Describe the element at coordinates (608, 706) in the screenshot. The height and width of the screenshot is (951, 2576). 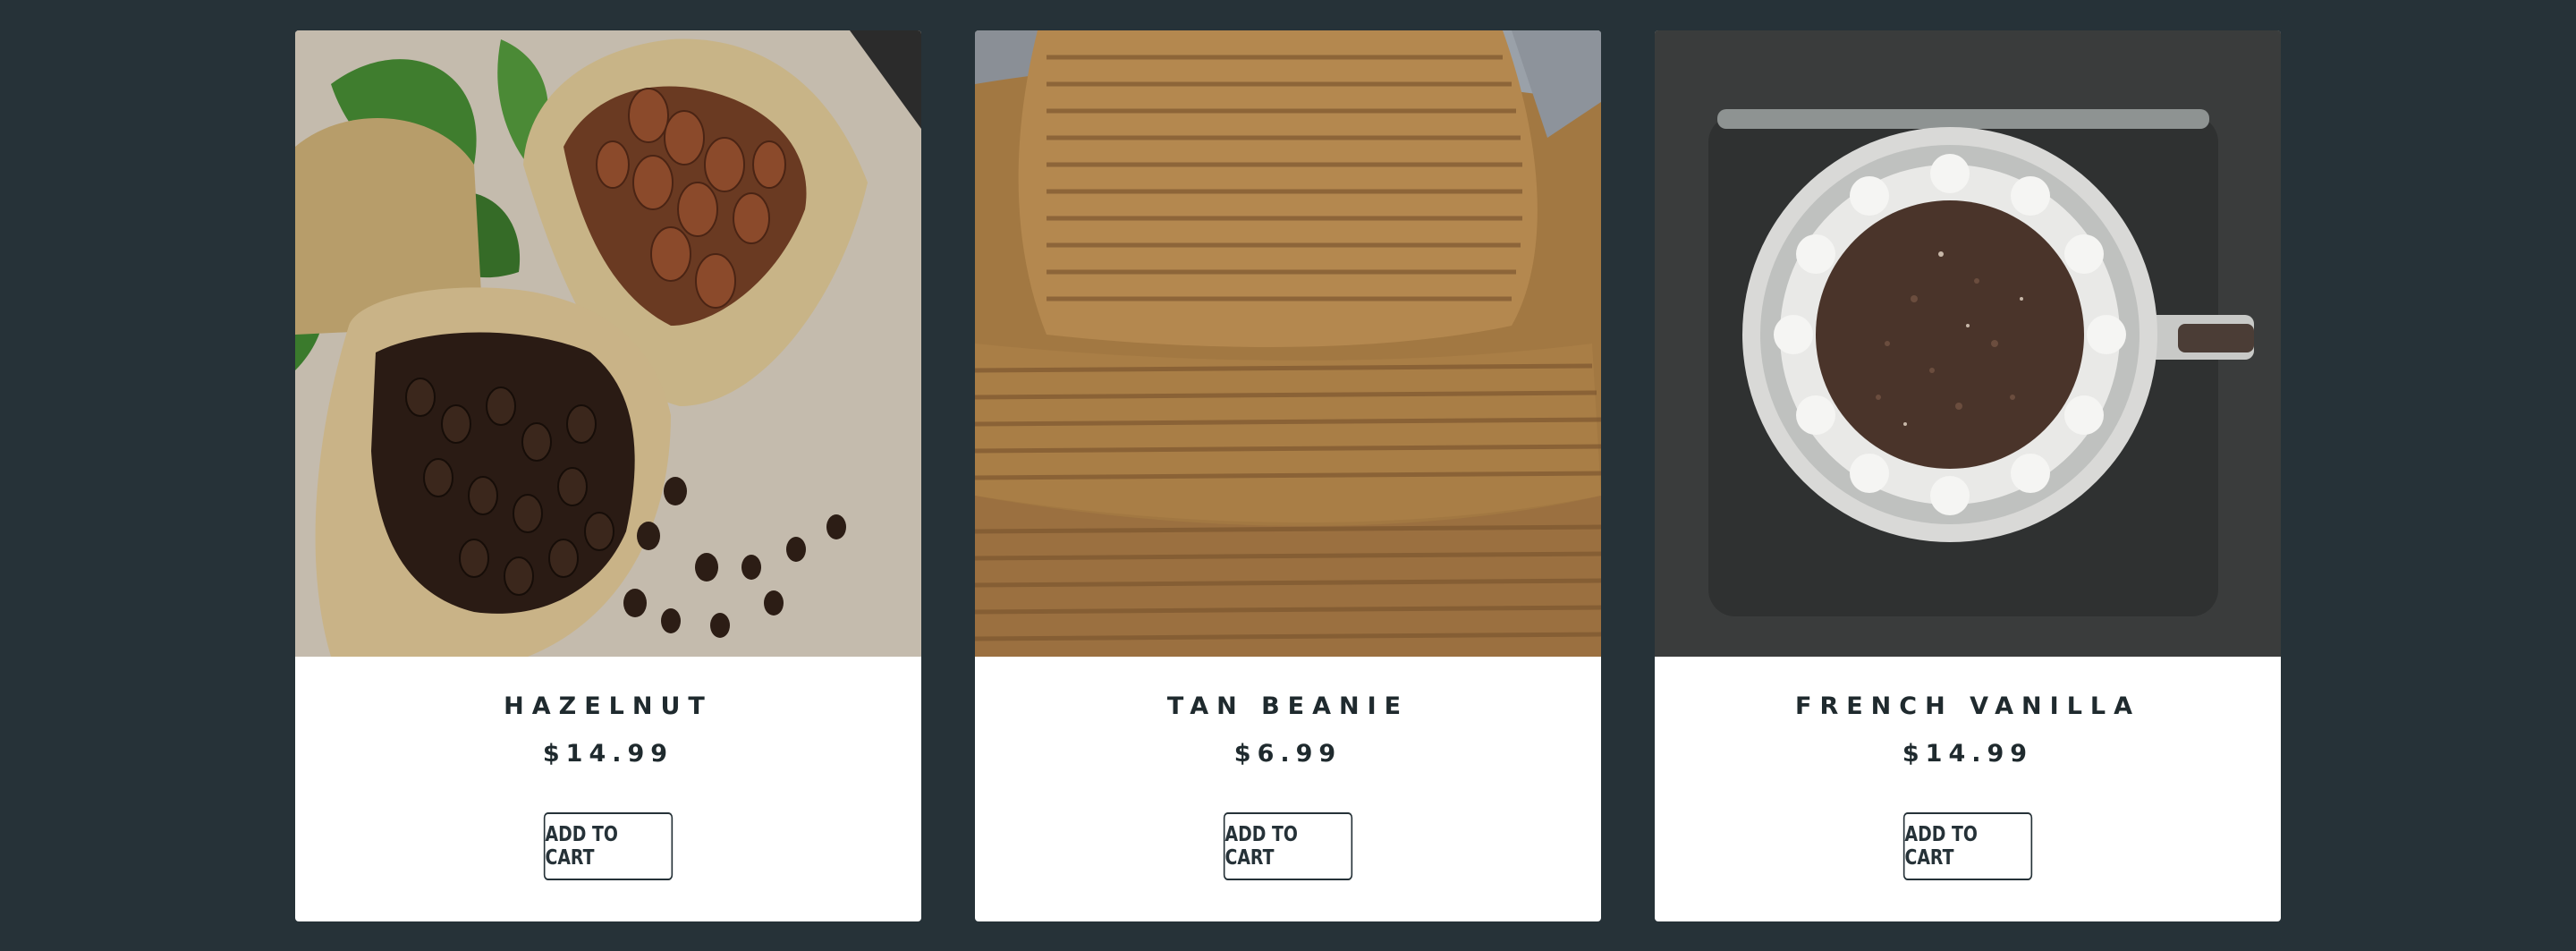
I see `product-name: HAZELNUT` at that location.